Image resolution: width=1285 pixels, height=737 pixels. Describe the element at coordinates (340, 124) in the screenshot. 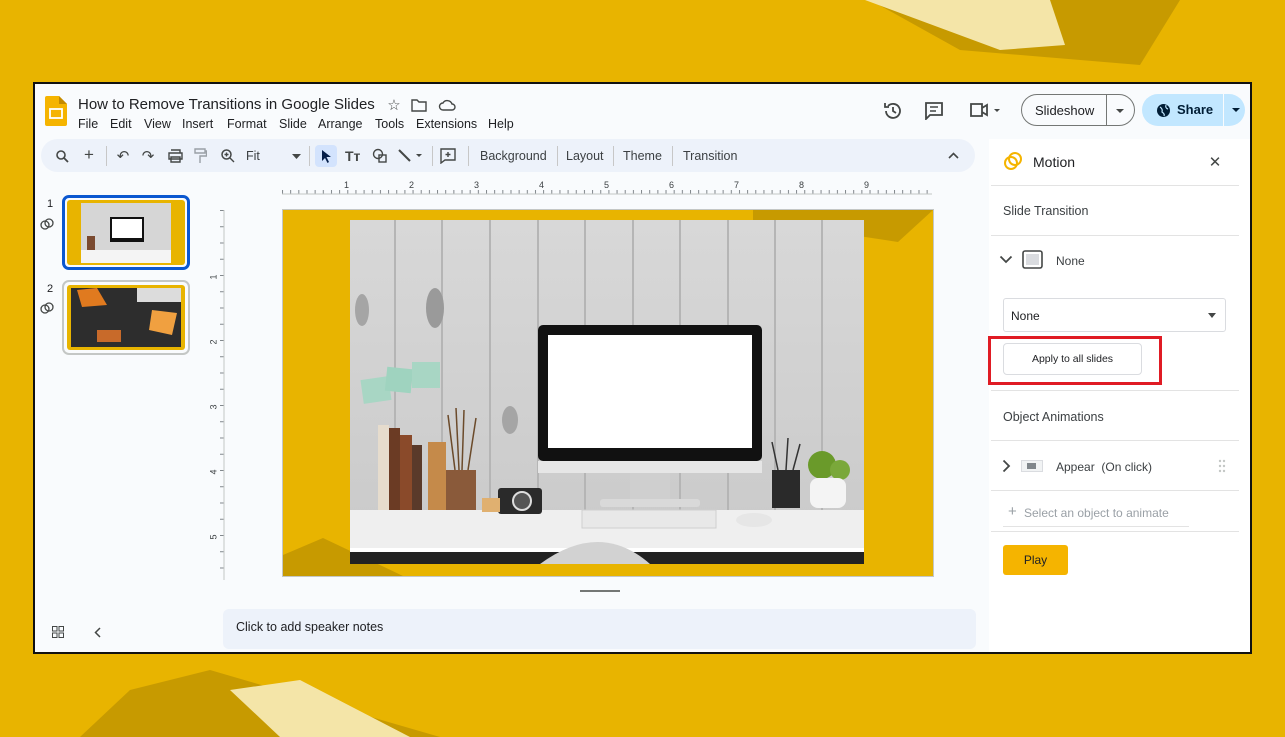

I see `menu-arrange: Arrange` at that location.